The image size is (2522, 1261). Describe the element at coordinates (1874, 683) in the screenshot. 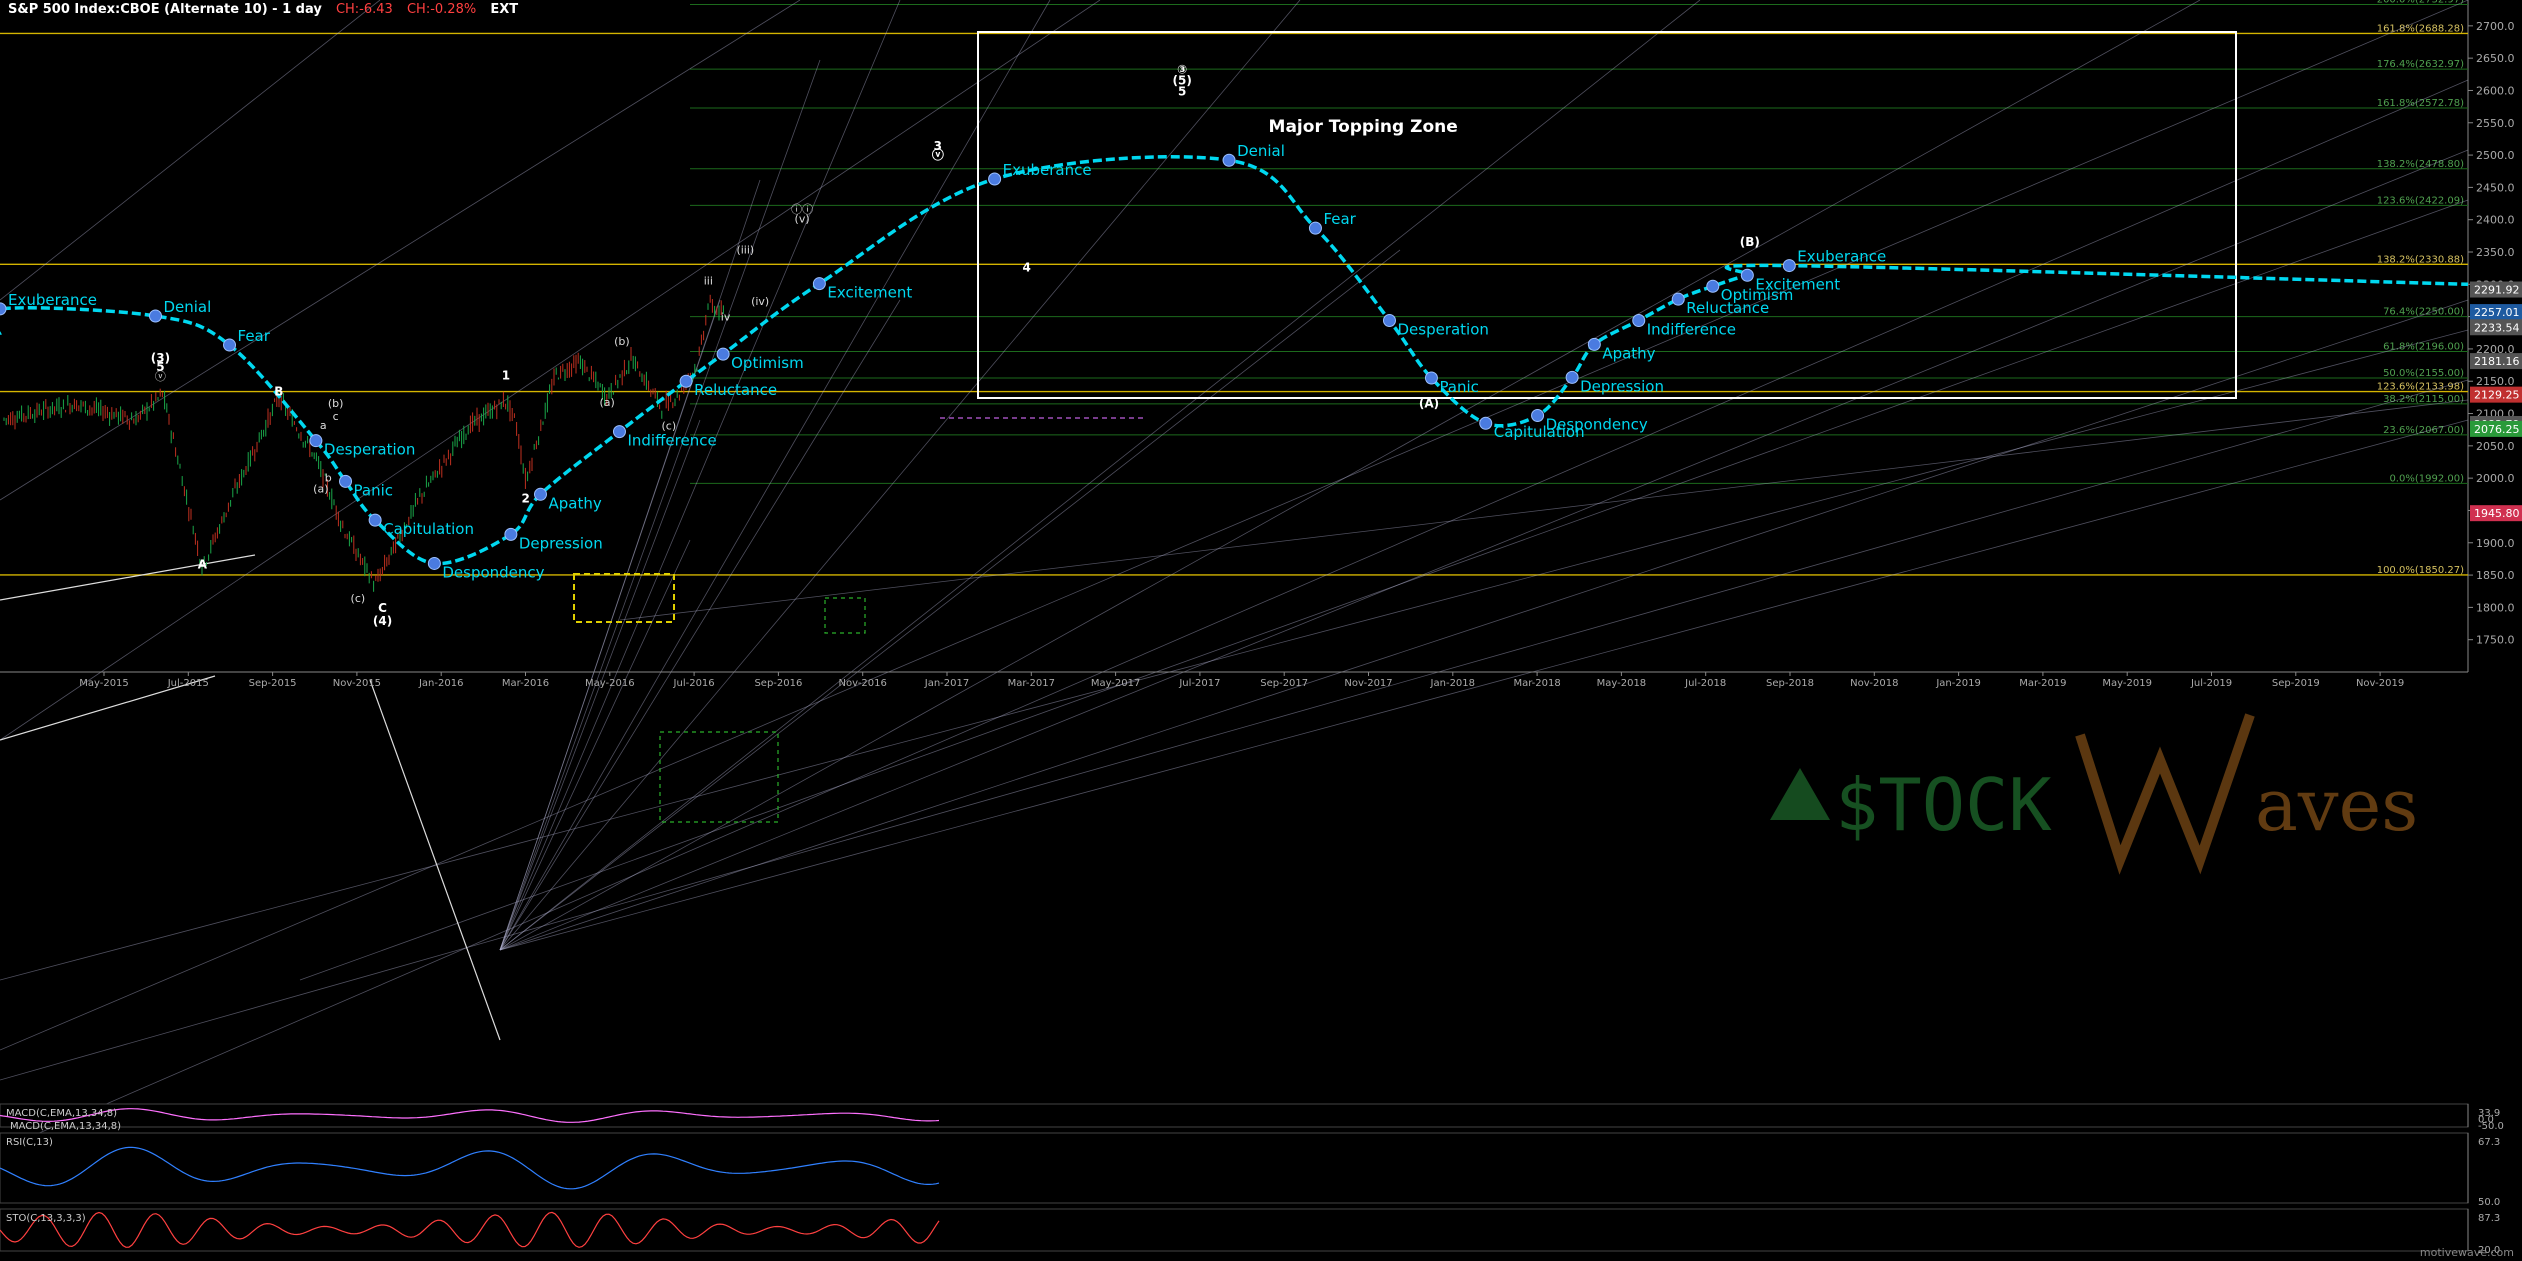

I see `x-tick-label: Nov-2018` at that location.